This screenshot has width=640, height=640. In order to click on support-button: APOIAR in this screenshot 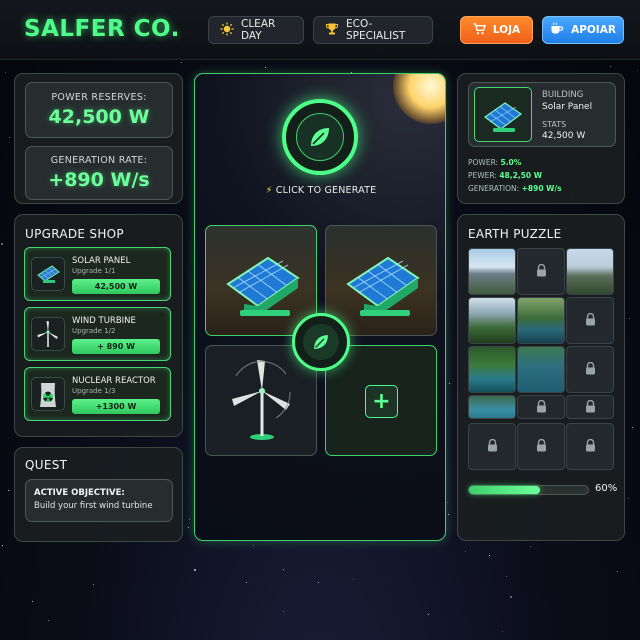, I will do `click(583, 30)`.